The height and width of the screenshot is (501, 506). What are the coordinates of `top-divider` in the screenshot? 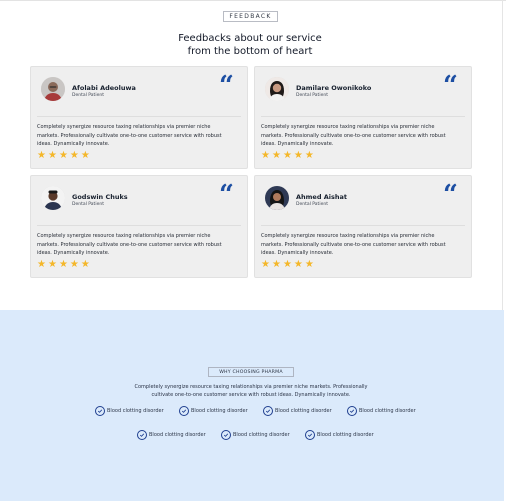 It's located at (253, 0).